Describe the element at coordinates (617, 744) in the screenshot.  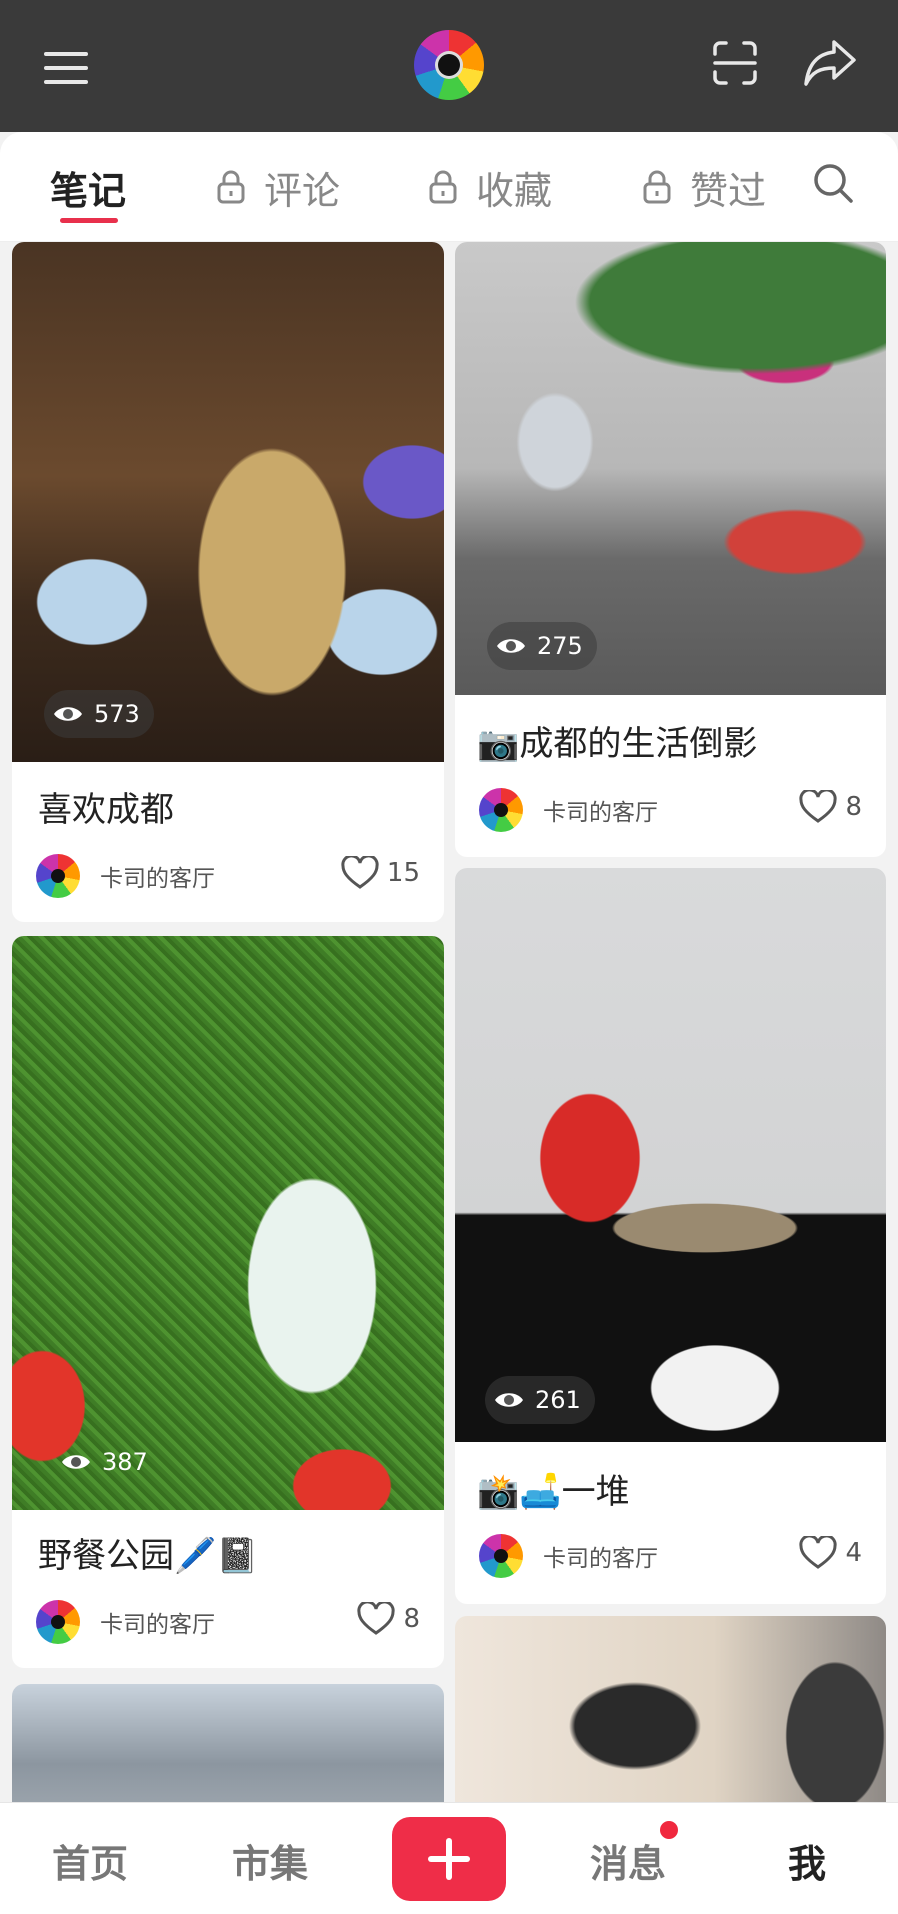
I see `note-title: 📷成都的生活倒影` at that location.